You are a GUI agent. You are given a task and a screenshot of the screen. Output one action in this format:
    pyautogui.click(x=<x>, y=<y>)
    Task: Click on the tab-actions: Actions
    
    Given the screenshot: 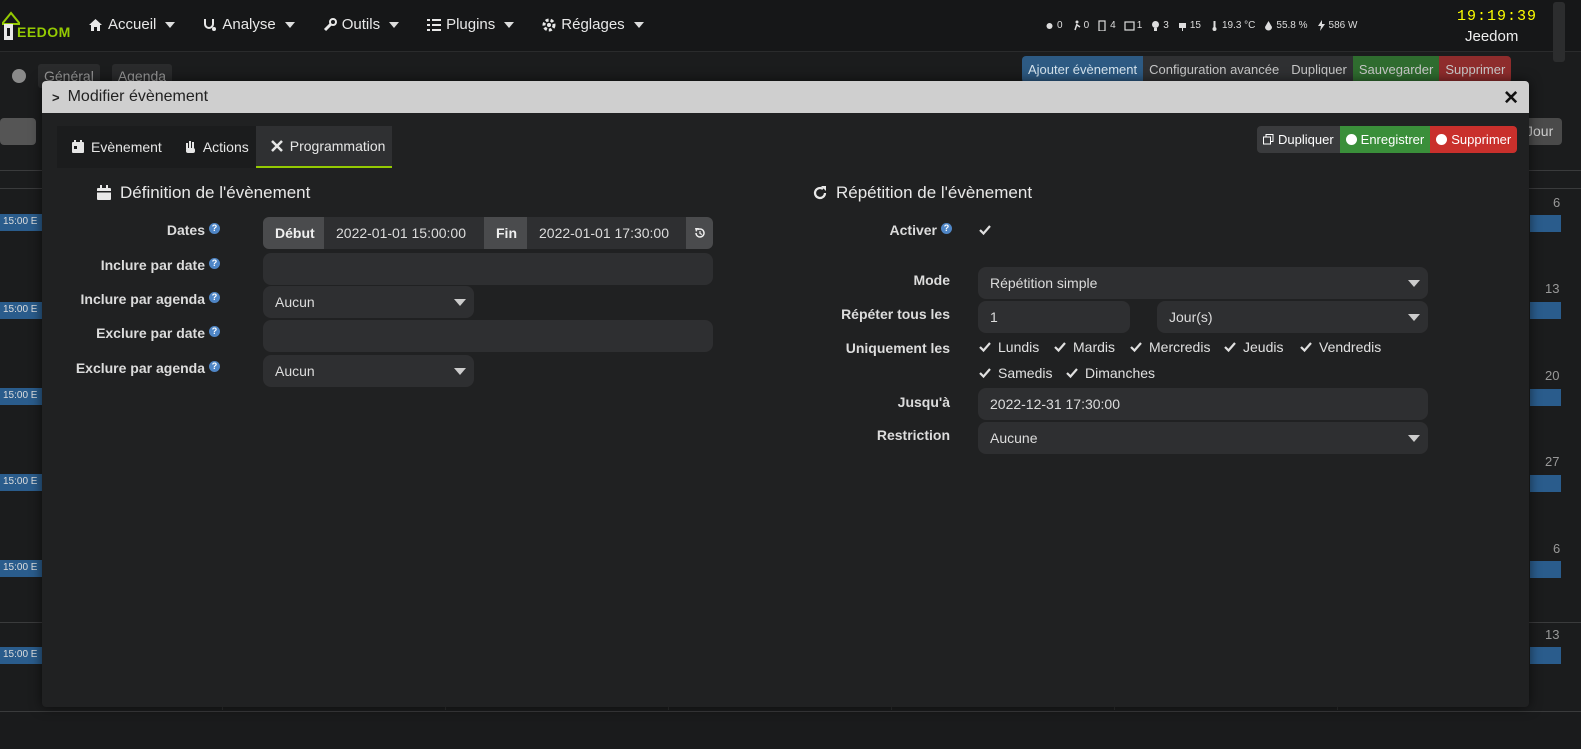 What is the action you would take?
    pyautogui.click(x=212, y=147)
    